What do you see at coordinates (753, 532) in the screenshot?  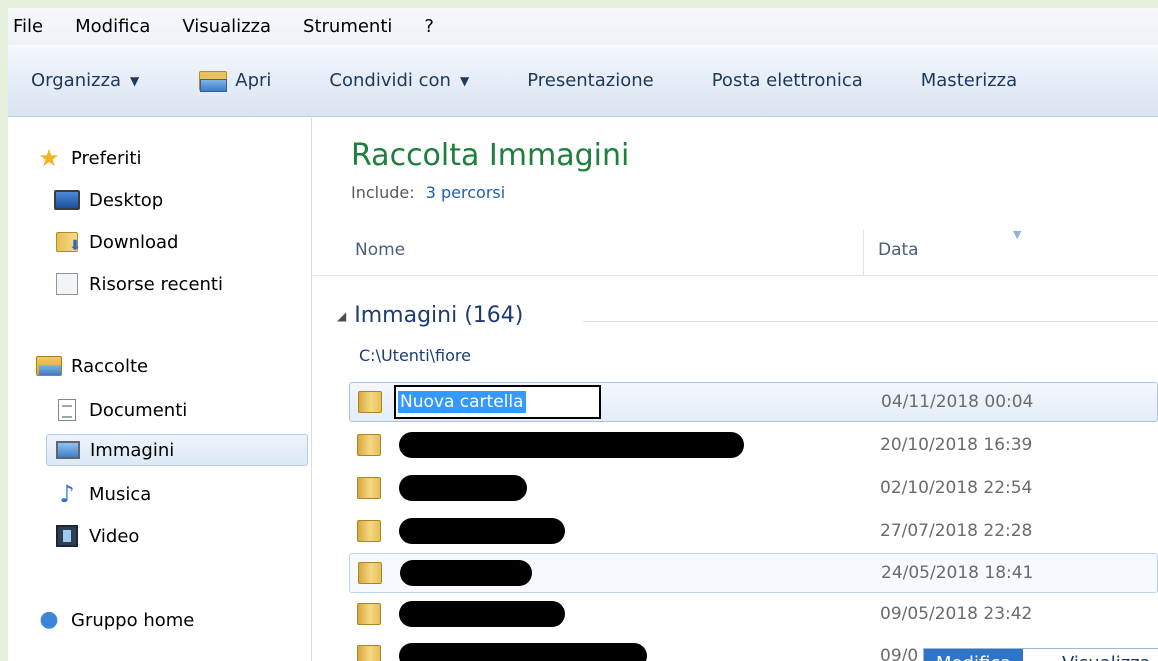 I see `file-row: 27/07/2018 22:28` at bounding box center [753, 532].